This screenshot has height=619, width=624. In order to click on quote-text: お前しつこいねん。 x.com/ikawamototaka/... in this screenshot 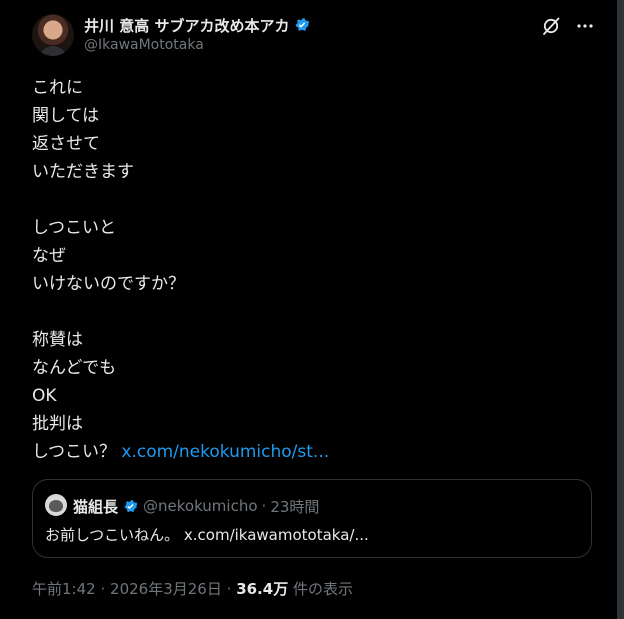, I will do `click(207, 534)`.